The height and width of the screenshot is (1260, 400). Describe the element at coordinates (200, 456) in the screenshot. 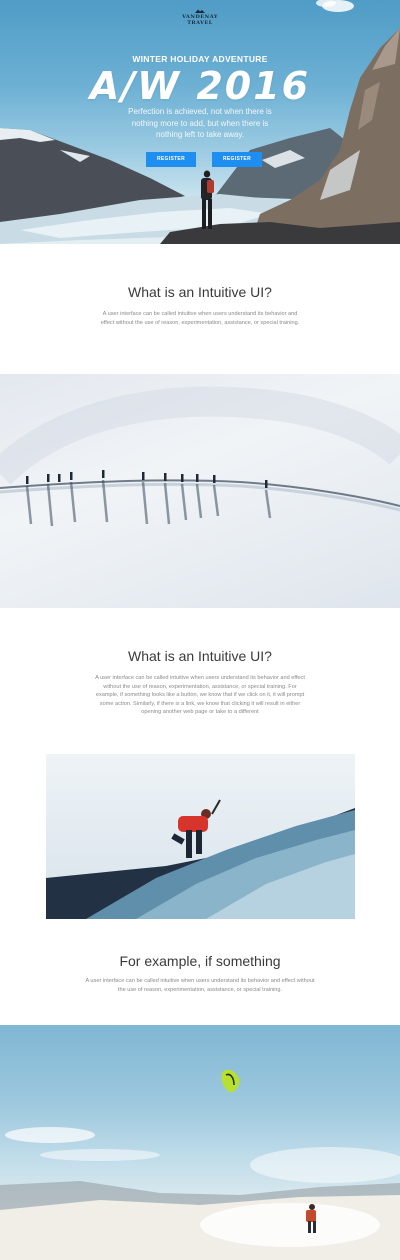

I see `snowfield-hikers-image` at that location.